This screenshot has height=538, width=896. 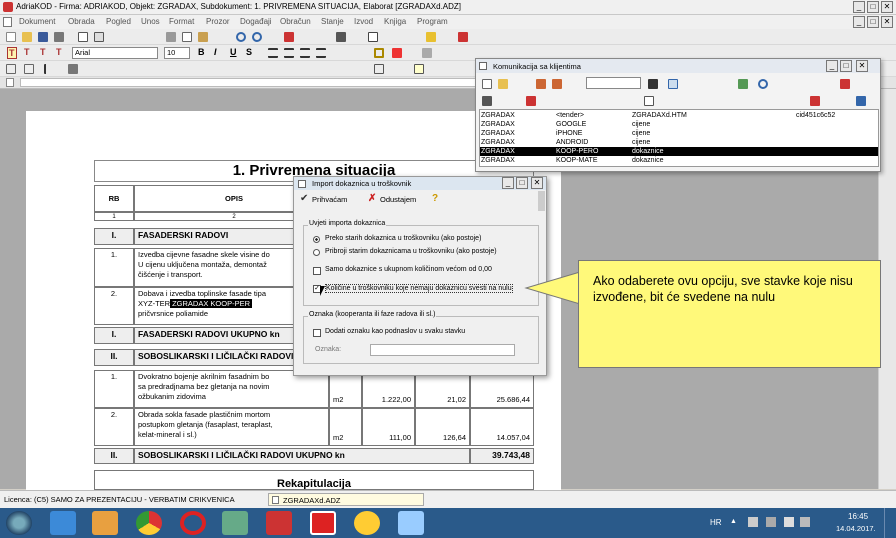 What do you see at coordinates (463, 37) in the screenshot?
I see `cancel-icon` at bounding box center [463, 37].